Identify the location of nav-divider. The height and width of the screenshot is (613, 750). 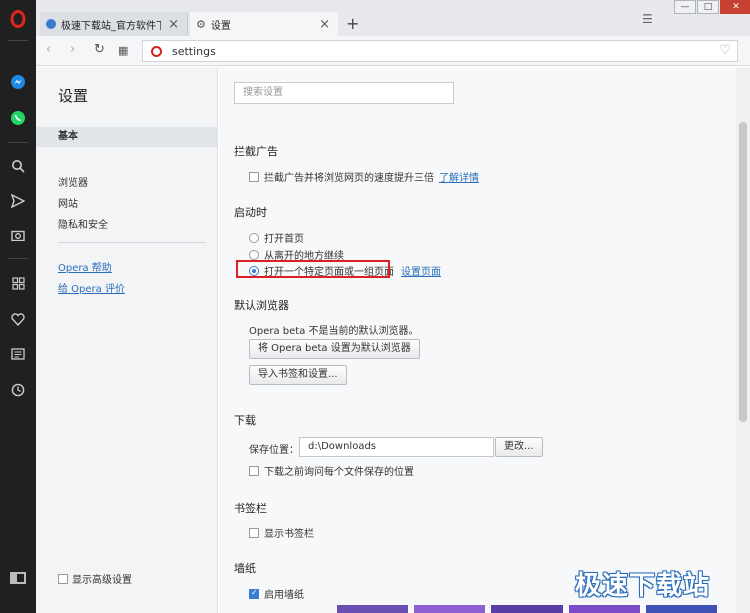
(132, 242).